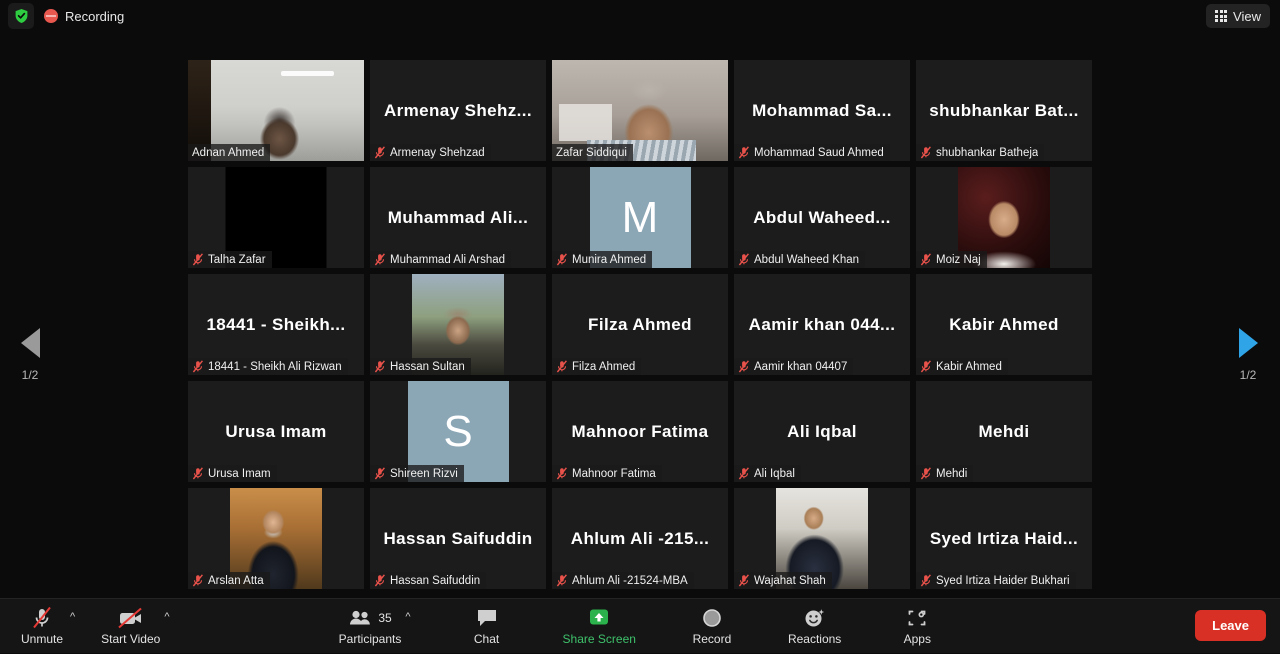 Image resolution: width=1280 pixels, height=654 pixels. Describe the element at coordinates (276, 431) in the screenshot. I see `participant-tile: Urusa ImamUrusa Imam` at that location.